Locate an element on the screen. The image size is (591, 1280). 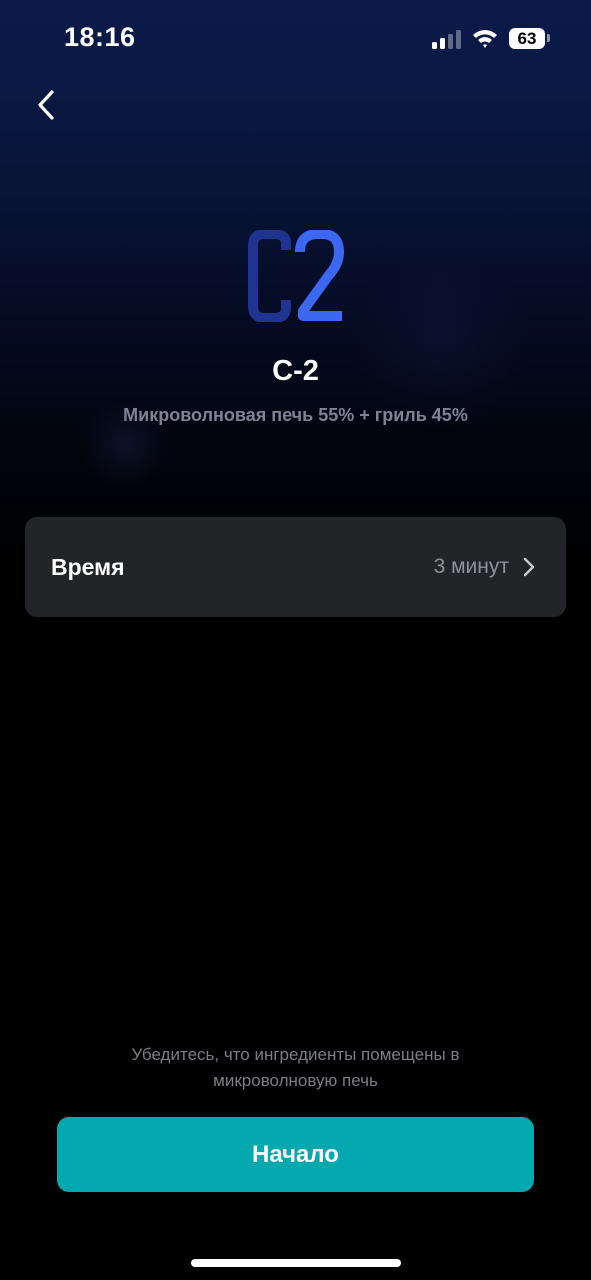
battery-icon: 63 is located at coordinates (527, 38).